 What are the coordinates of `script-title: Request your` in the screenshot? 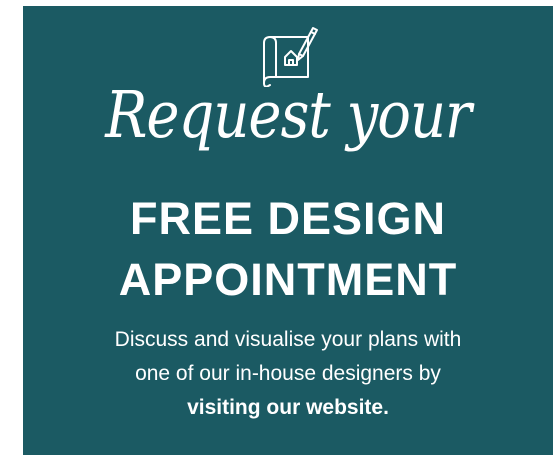 It's located at (288, 115).